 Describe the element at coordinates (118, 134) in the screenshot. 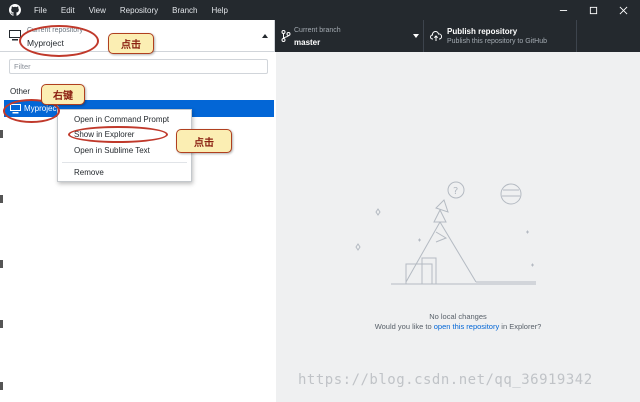

I see `annotation-circle-show-in-explorer` at that location.